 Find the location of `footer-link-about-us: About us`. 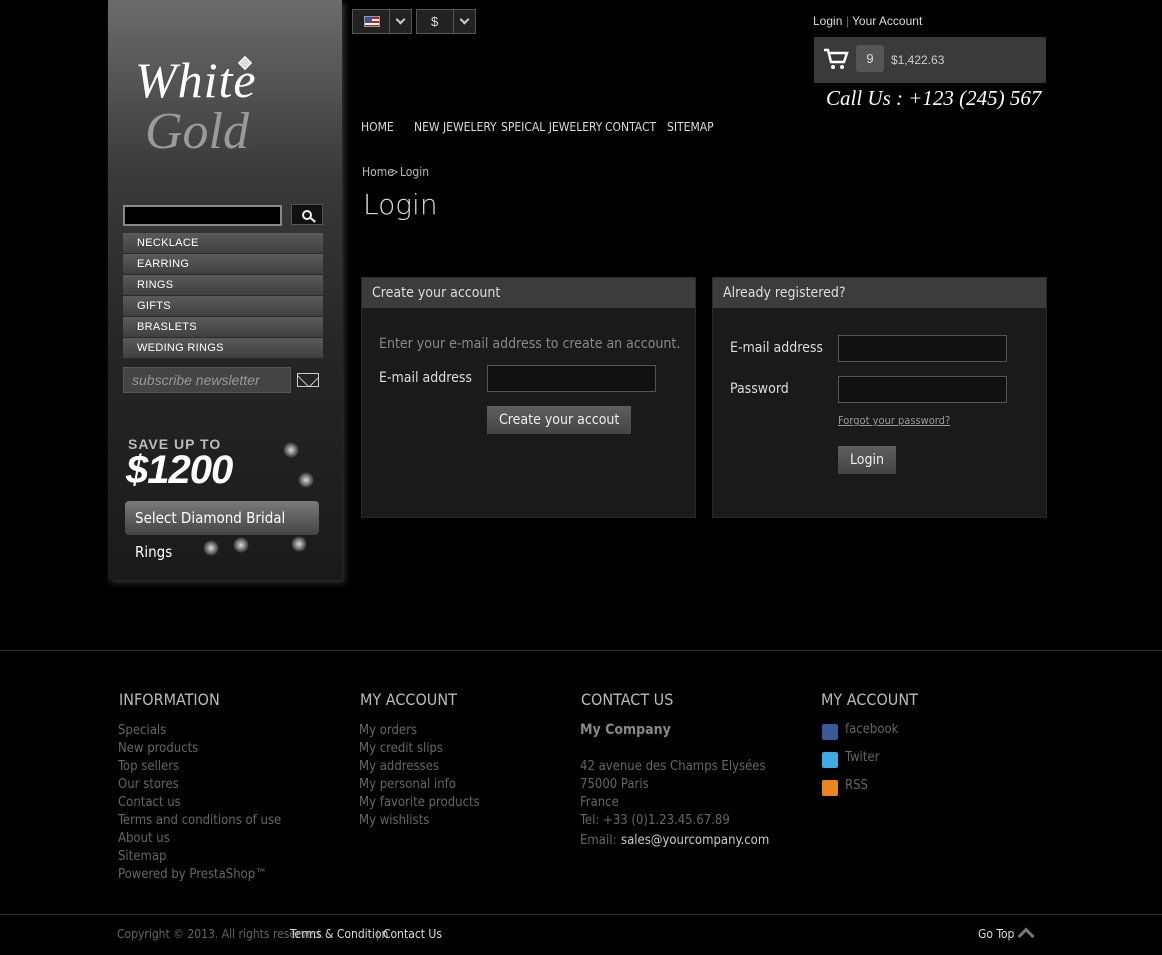

footer-link-about-us: About us is located at coordinates (199, 839).